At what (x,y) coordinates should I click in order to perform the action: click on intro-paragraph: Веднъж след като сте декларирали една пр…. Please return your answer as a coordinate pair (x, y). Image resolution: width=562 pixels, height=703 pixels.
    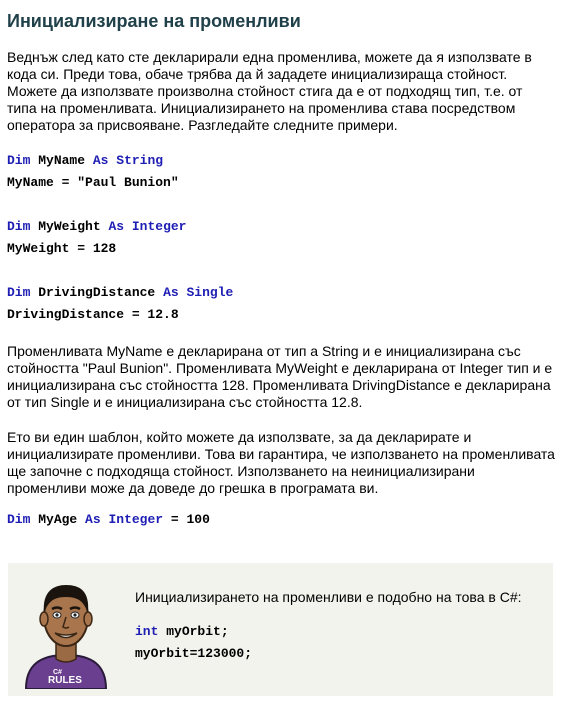
    Looking at the image, I should click on (269, 91).